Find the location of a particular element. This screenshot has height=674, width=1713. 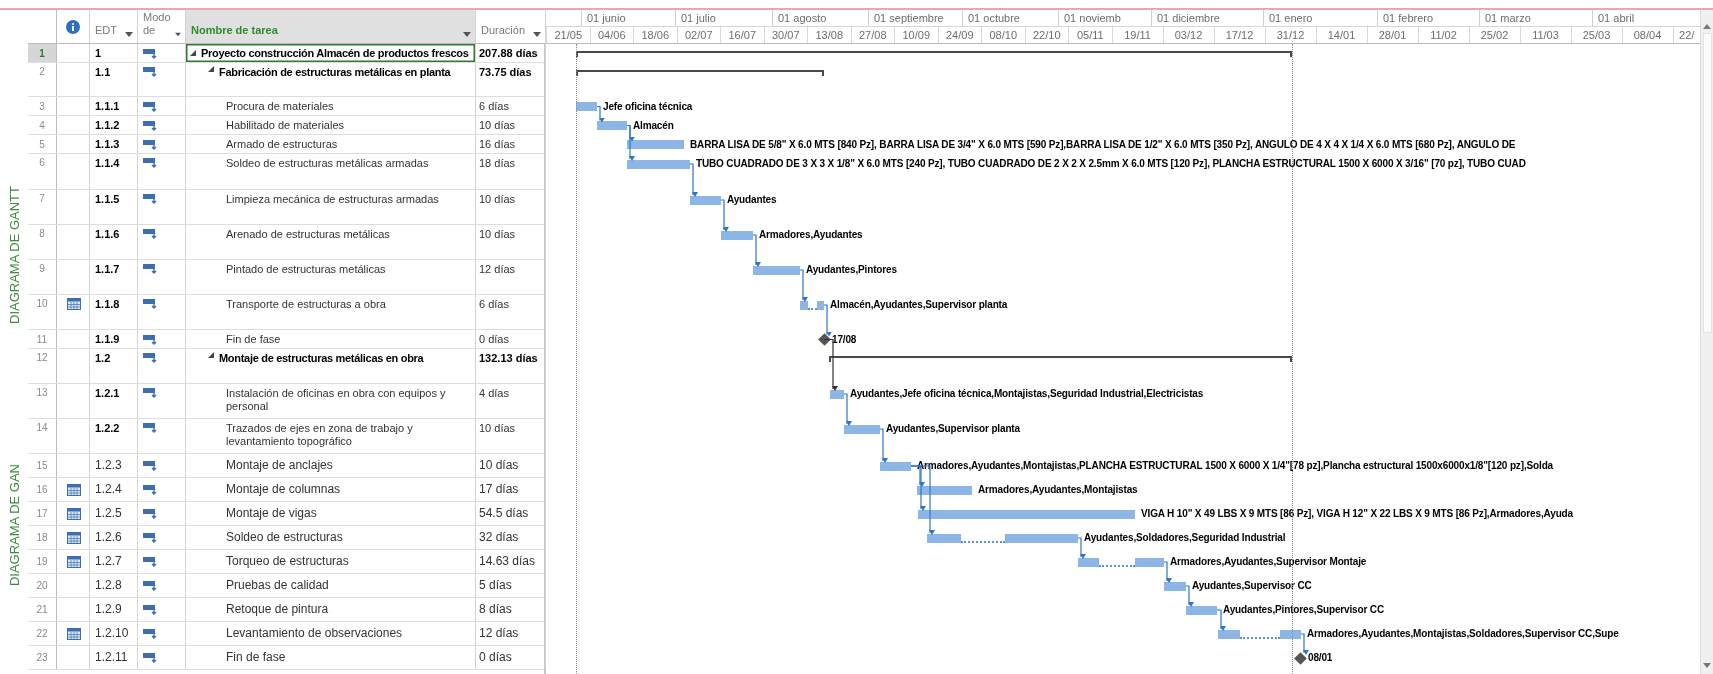

wbs-code: 1.2.6 is located at coordinates (108, 537).